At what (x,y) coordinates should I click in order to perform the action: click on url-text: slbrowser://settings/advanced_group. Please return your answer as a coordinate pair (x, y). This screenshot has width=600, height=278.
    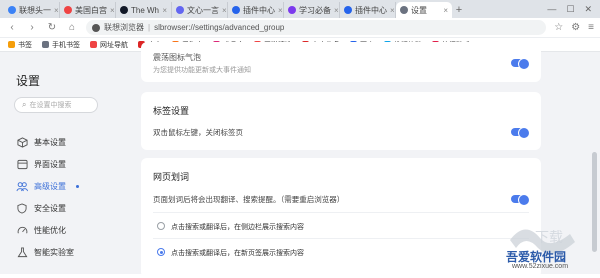
    Looking at the image, I should click on (219, 27).